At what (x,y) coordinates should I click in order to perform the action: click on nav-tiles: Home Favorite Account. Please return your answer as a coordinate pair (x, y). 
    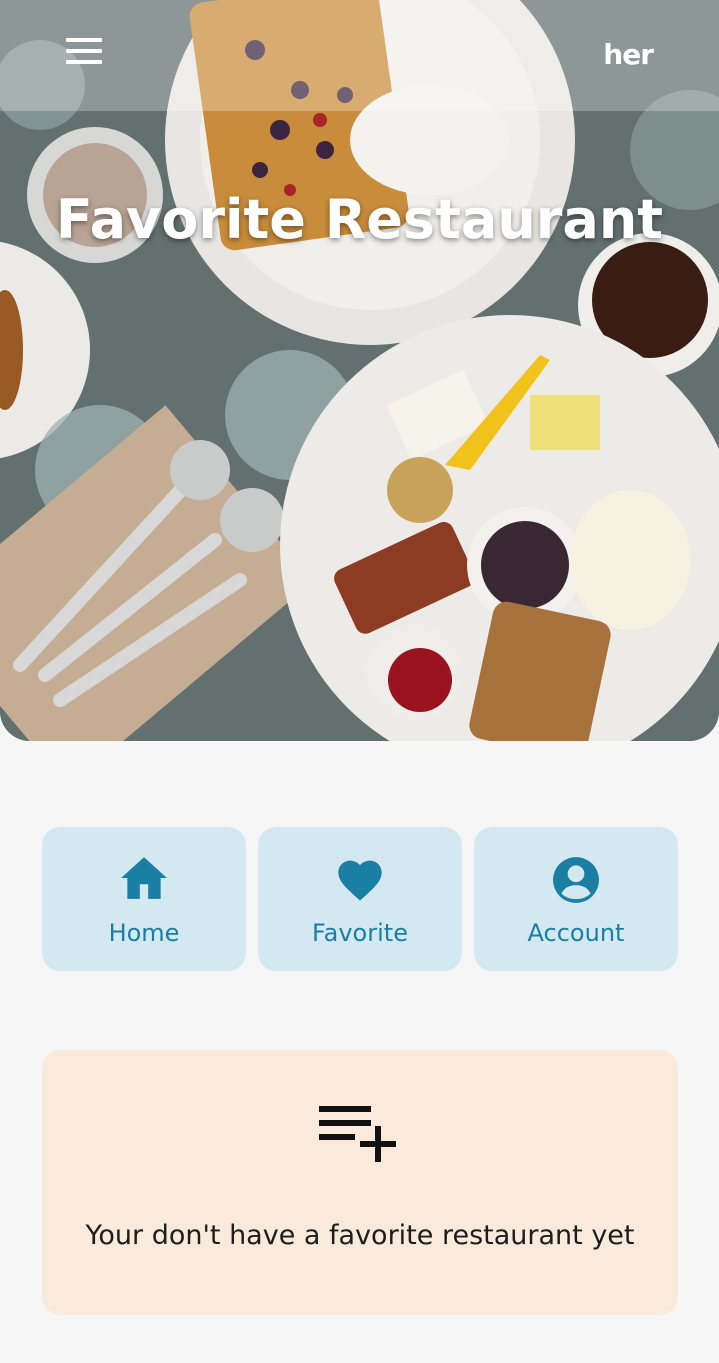
    Looking at the image, I should click on (360, 899).